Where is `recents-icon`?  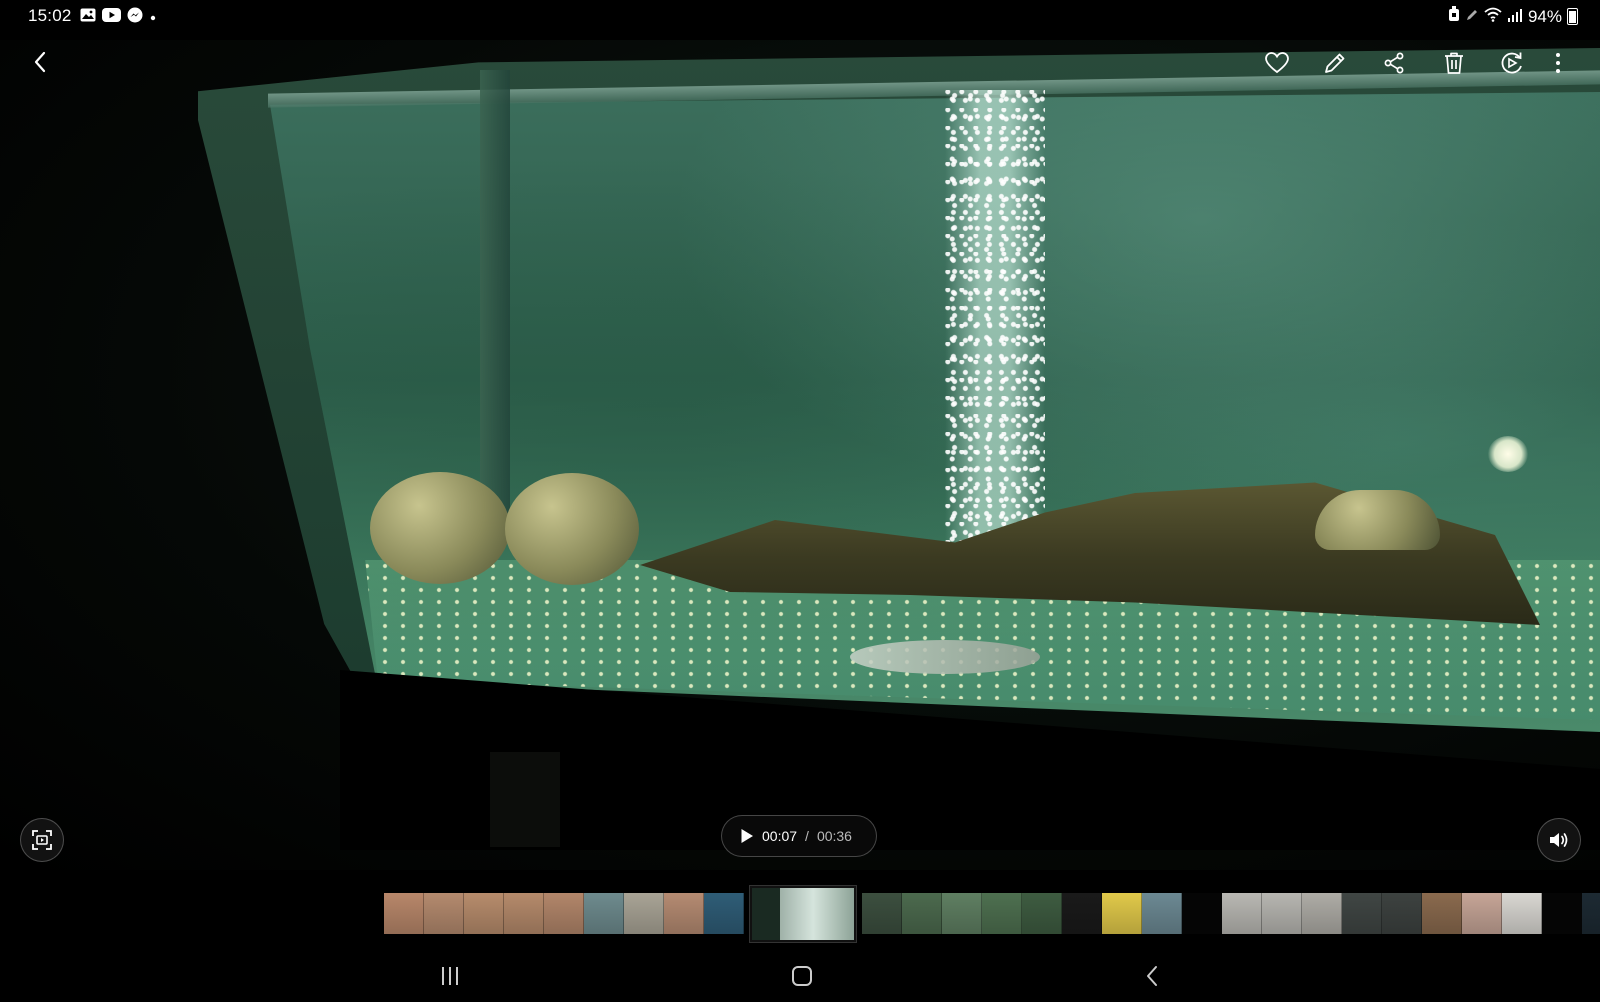 recents-icon is located at coordinates (450, 976).